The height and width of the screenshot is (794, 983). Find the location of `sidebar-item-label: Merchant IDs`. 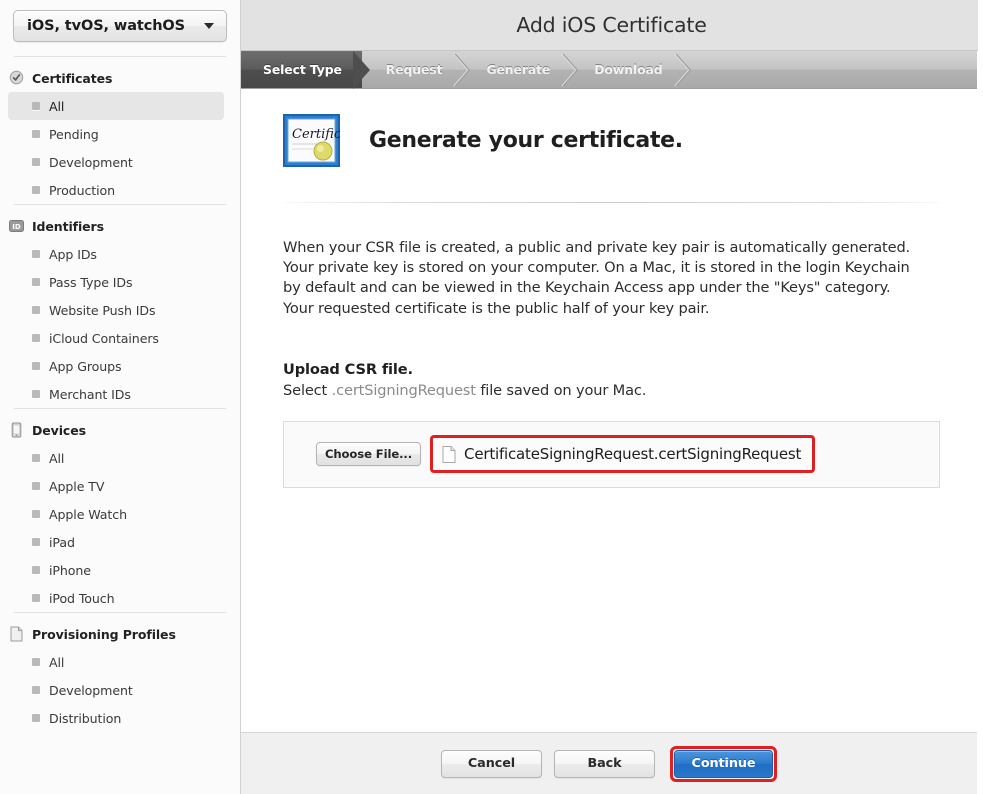

sidebar-item-label: Merchant IDs is located at coordinates (90, 394).